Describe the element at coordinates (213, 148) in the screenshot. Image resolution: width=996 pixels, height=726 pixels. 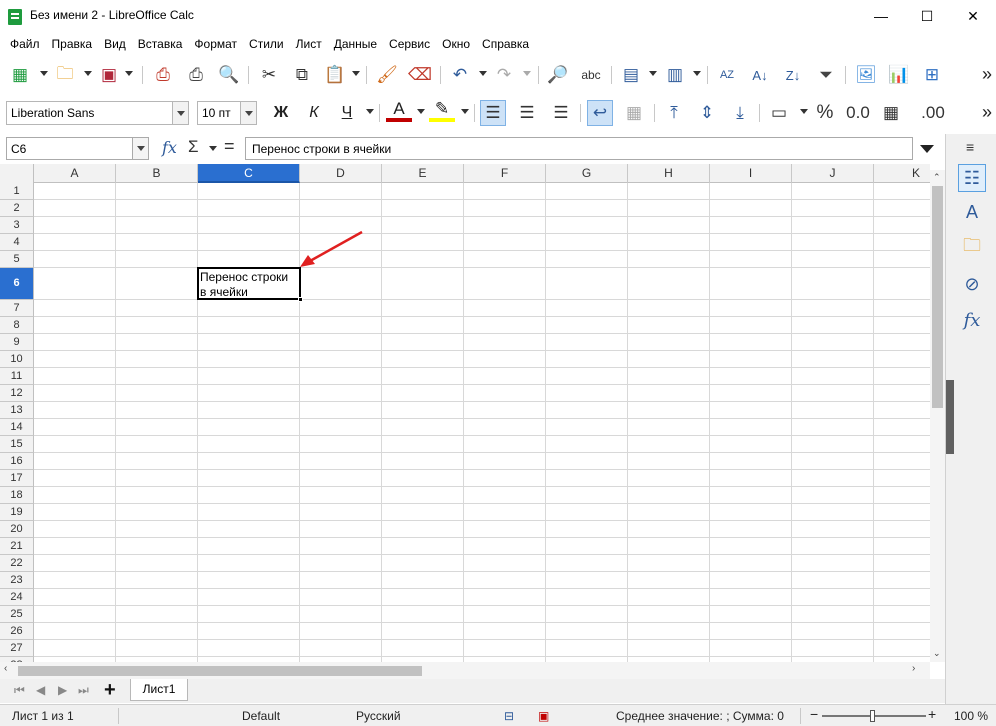
I see `sum-dropdown-arrow` at that location.